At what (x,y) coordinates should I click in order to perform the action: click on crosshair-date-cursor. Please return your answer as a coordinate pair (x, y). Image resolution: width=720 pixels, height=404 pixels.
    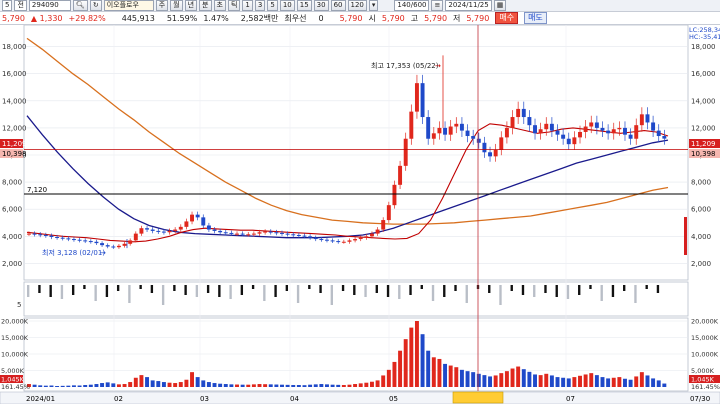
    Looking at the image, I should click on (478, 397).